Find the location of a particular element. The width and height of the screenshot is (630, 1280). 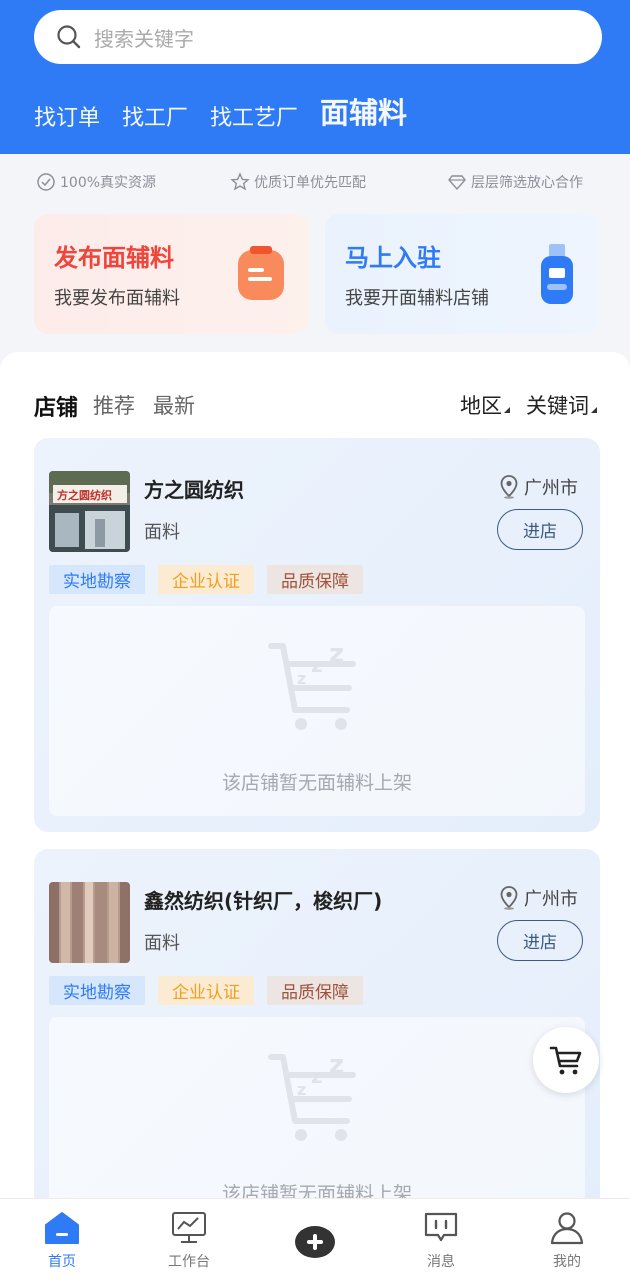

tab-find-factory: 找工厂 is located at coordinates (155, 116).